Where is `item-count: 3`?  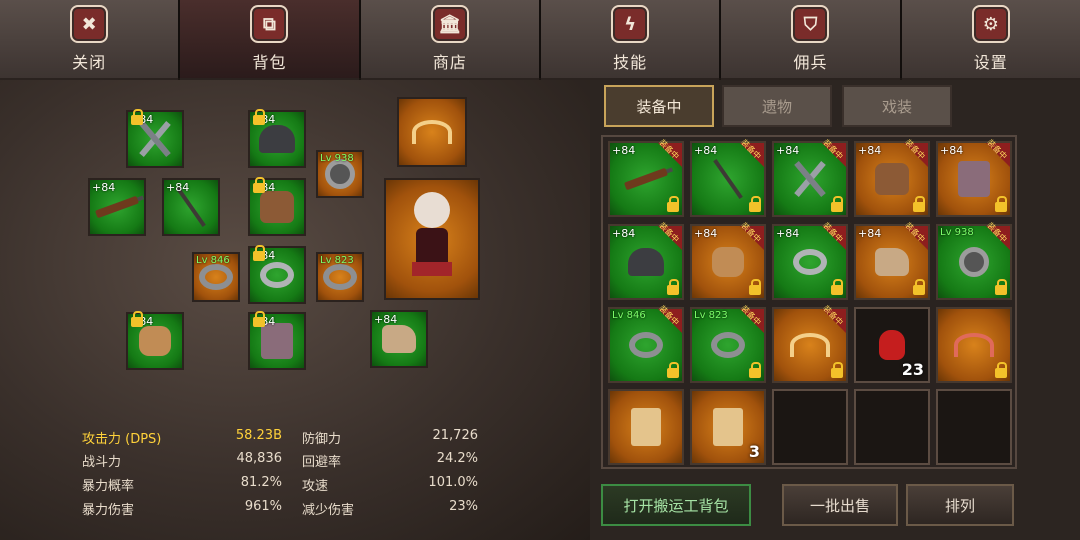
item-count: 3 is located at coordinates (754, 451).